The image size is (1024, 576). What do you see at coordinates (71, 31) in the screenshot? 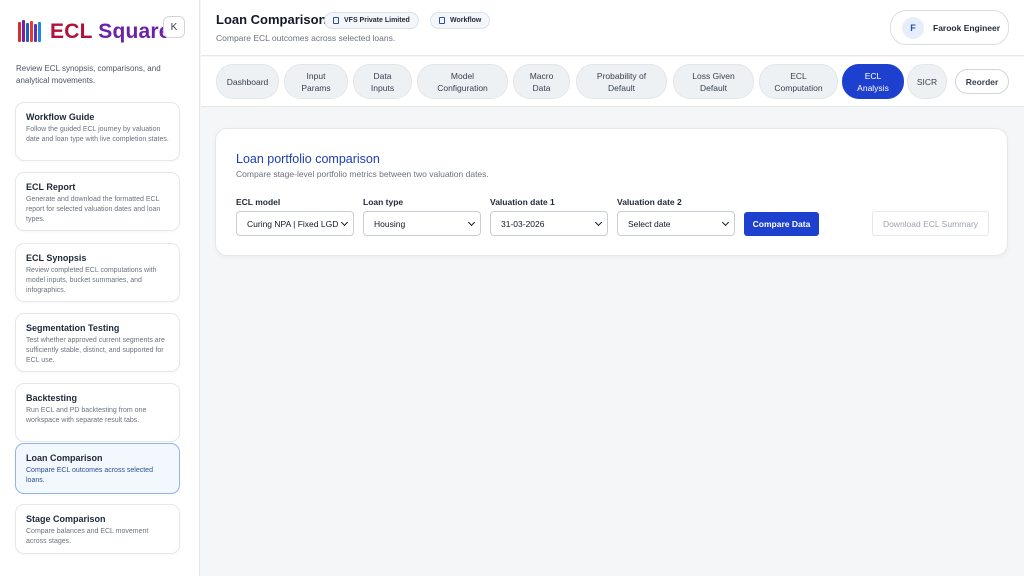
I see `brand-name-part1: ECL` at bounding box center [71, 31].